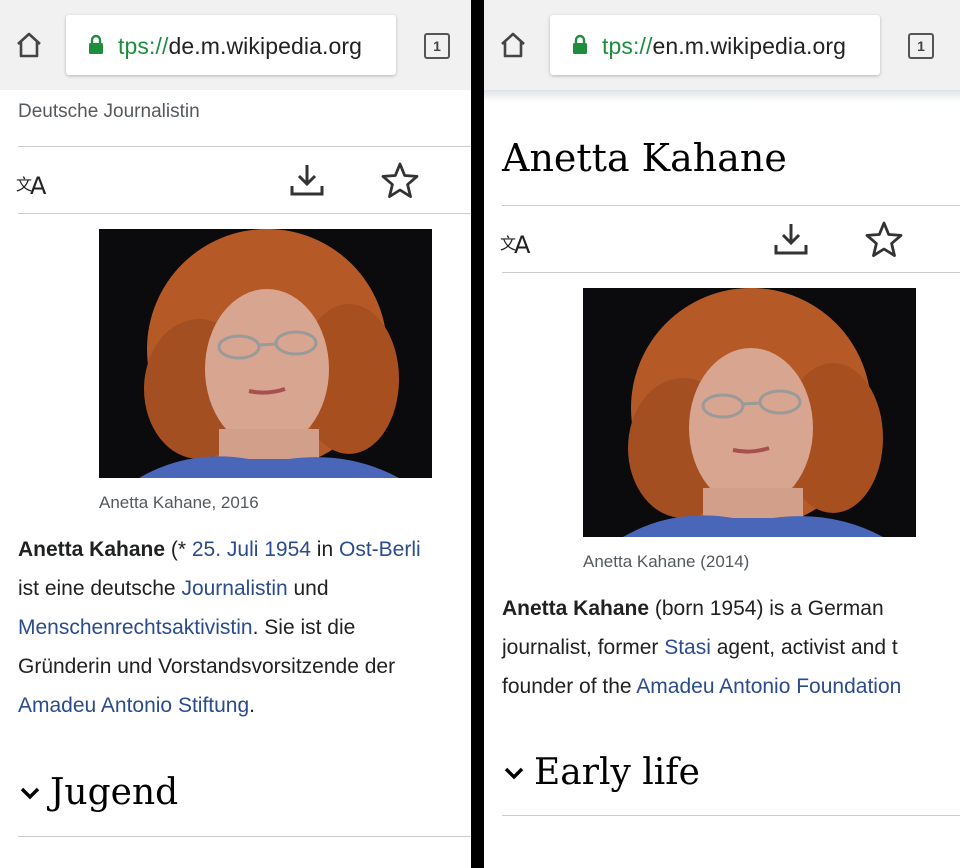 Image resolution: width=960 pixels, height=868 pixels. I want to click on browser-toolbar: tps://de.m.wikipedia.org 1, so click(235, 45).